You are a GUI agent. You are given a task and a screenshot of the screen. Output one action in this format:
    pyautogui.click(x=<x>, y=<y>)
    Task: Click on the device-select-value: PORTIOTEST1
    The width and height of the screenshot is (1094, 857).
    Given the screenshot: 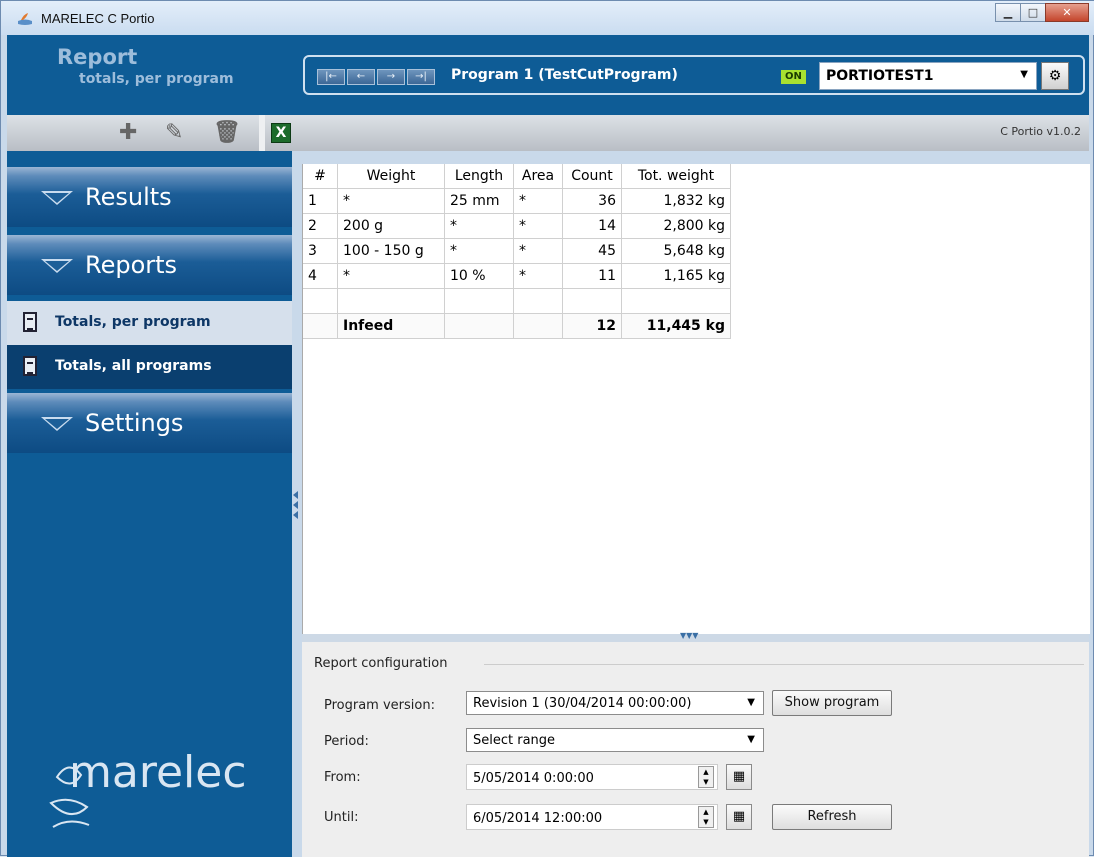 What is the action you would take?
    pyautogui.click(x=880, y=76)
    